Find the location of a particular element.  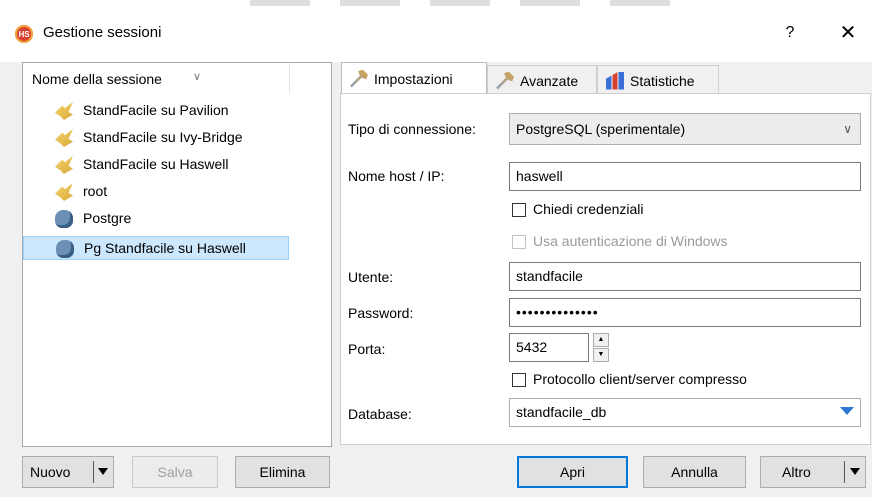

compressed-protocol-checkbox is located at coordinates (519, 380).